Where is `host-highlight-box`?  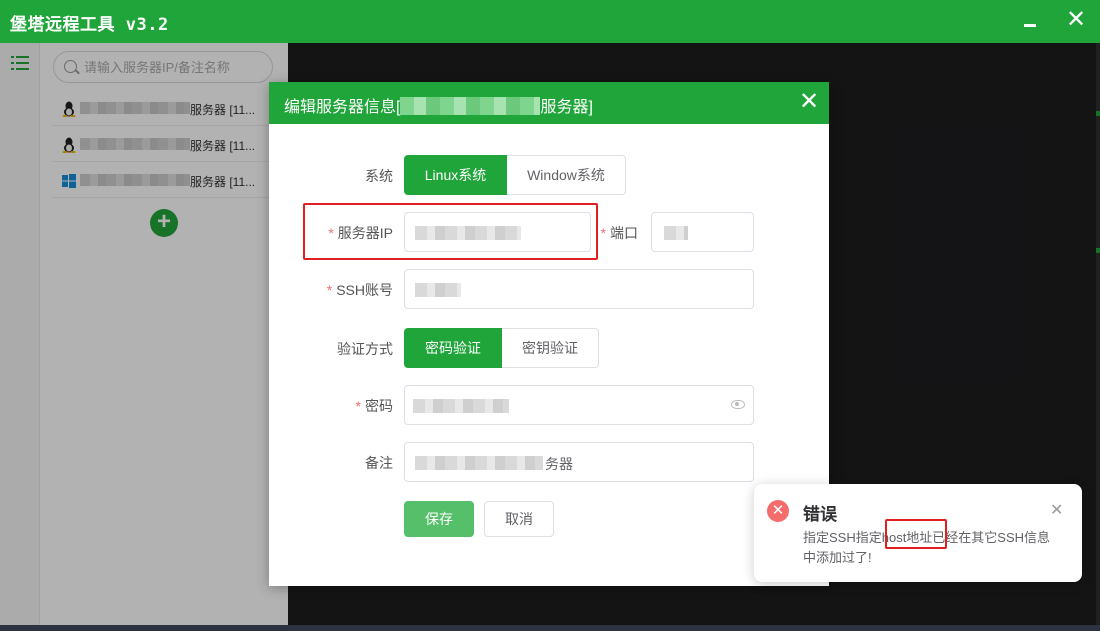
host-highlight-box is located at coordinates (916, 534).